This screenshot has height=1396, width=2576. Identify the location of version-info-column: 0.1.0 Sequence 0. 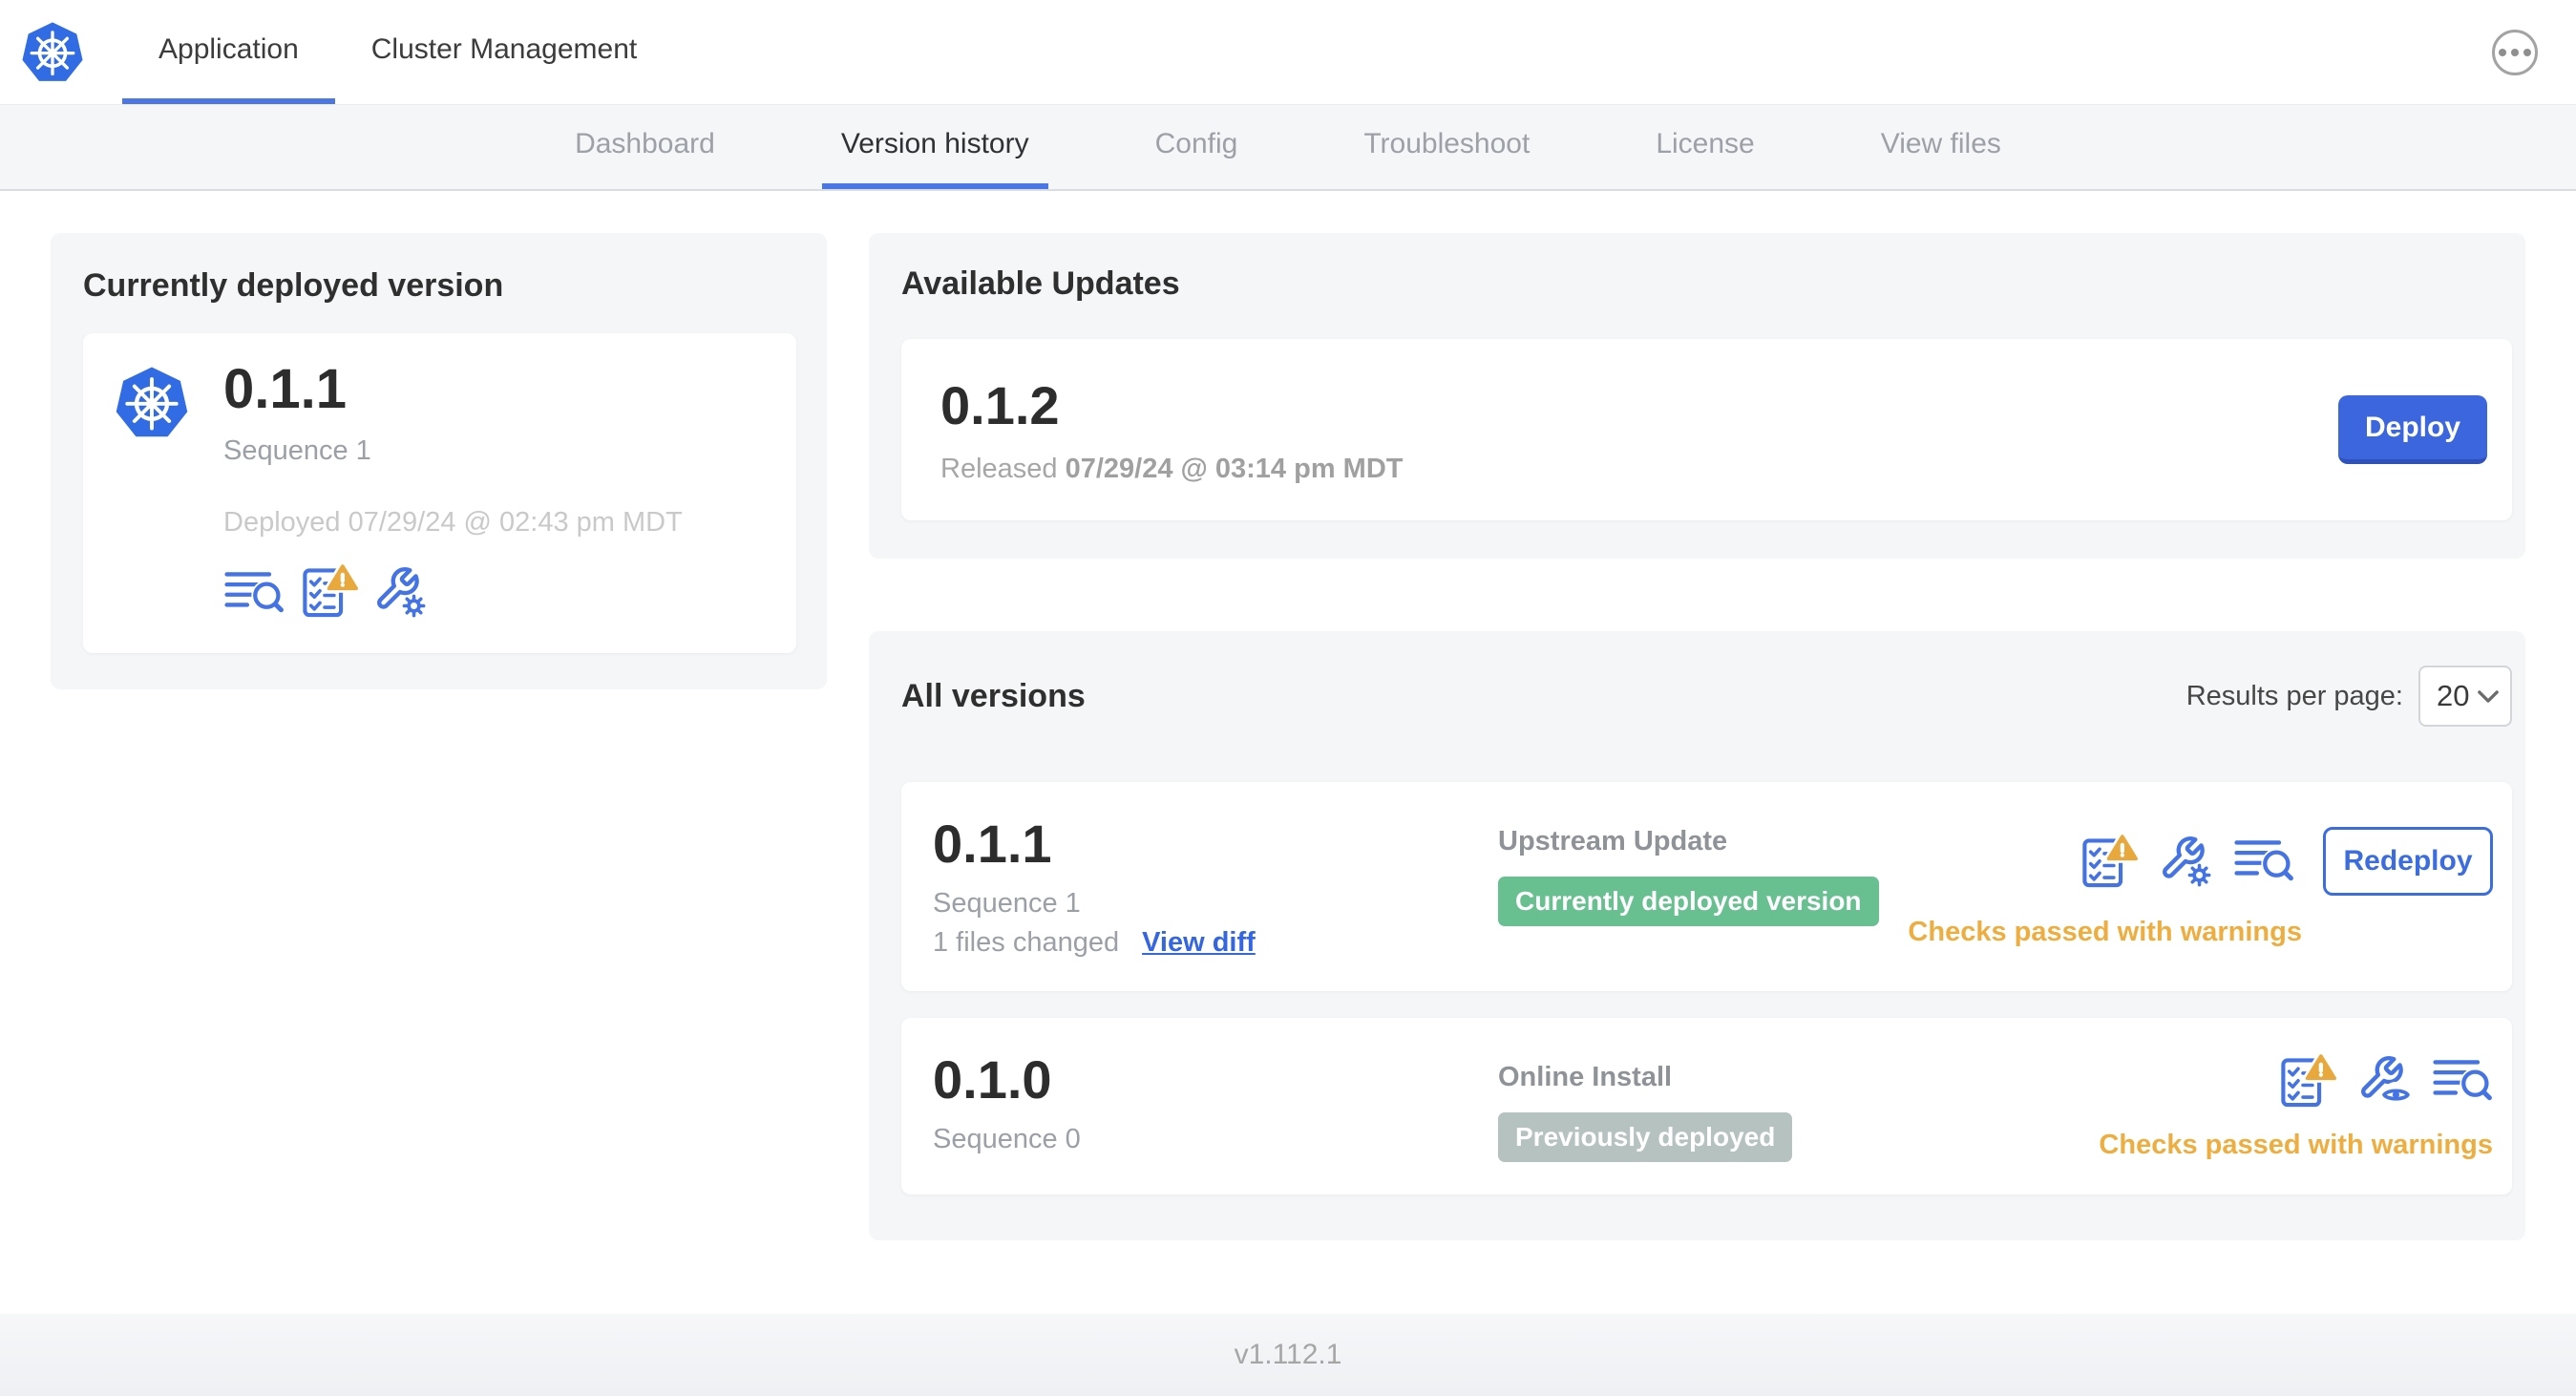
(1215, 1105).